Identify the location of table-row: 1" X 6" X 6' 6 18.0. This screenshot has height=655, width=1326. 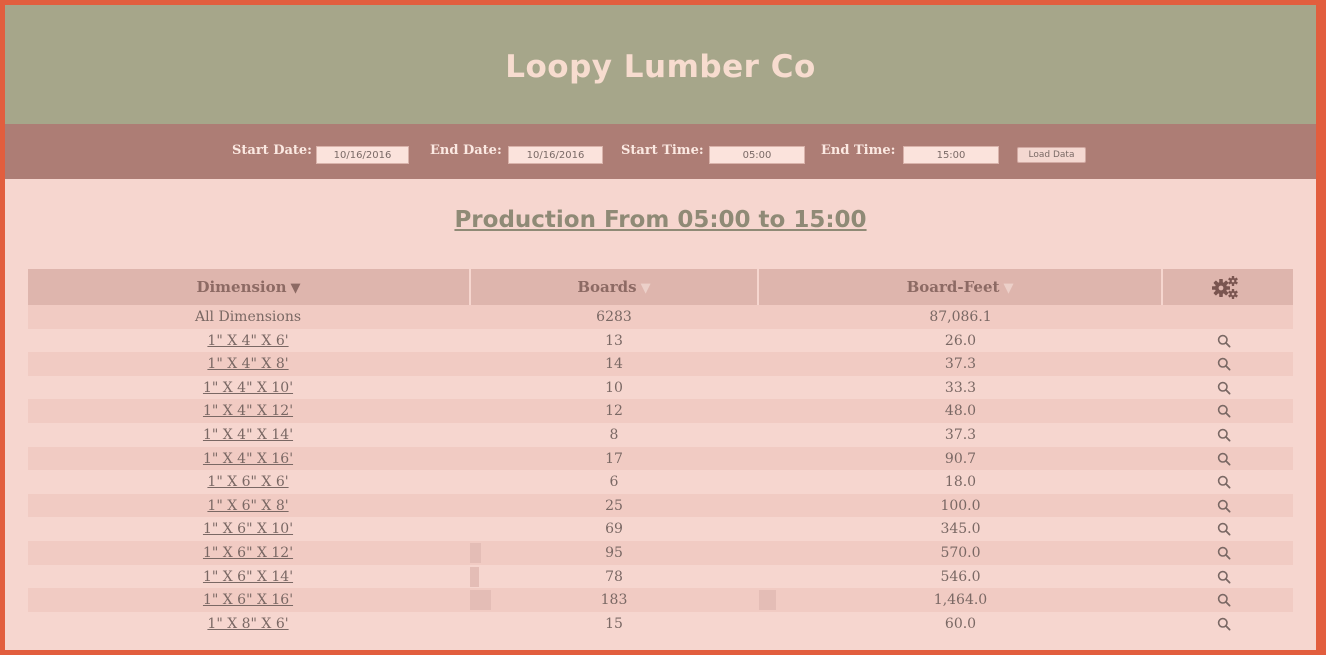
(660, 482).